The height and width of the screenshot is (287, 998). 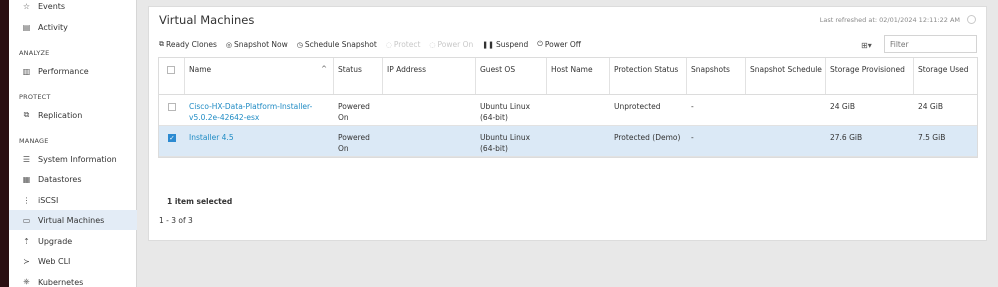 What do you see at coordinates (176, 220) in the screenshot?
I see `pagination-info: 1 - 3 of 3` at bounding box center [176, 220].